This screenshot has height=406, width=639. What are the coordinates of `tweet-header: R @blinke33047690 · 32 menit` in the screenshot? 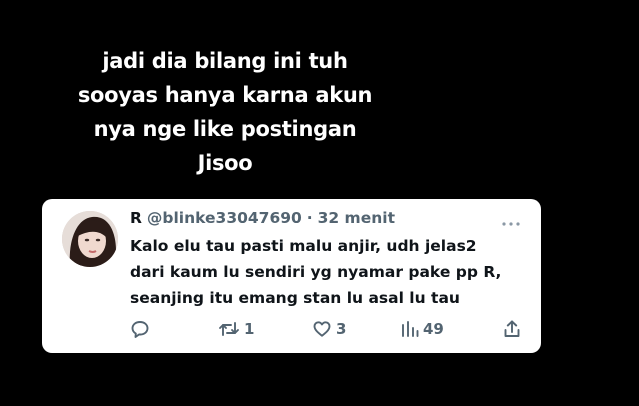 It's located at (262, 218).